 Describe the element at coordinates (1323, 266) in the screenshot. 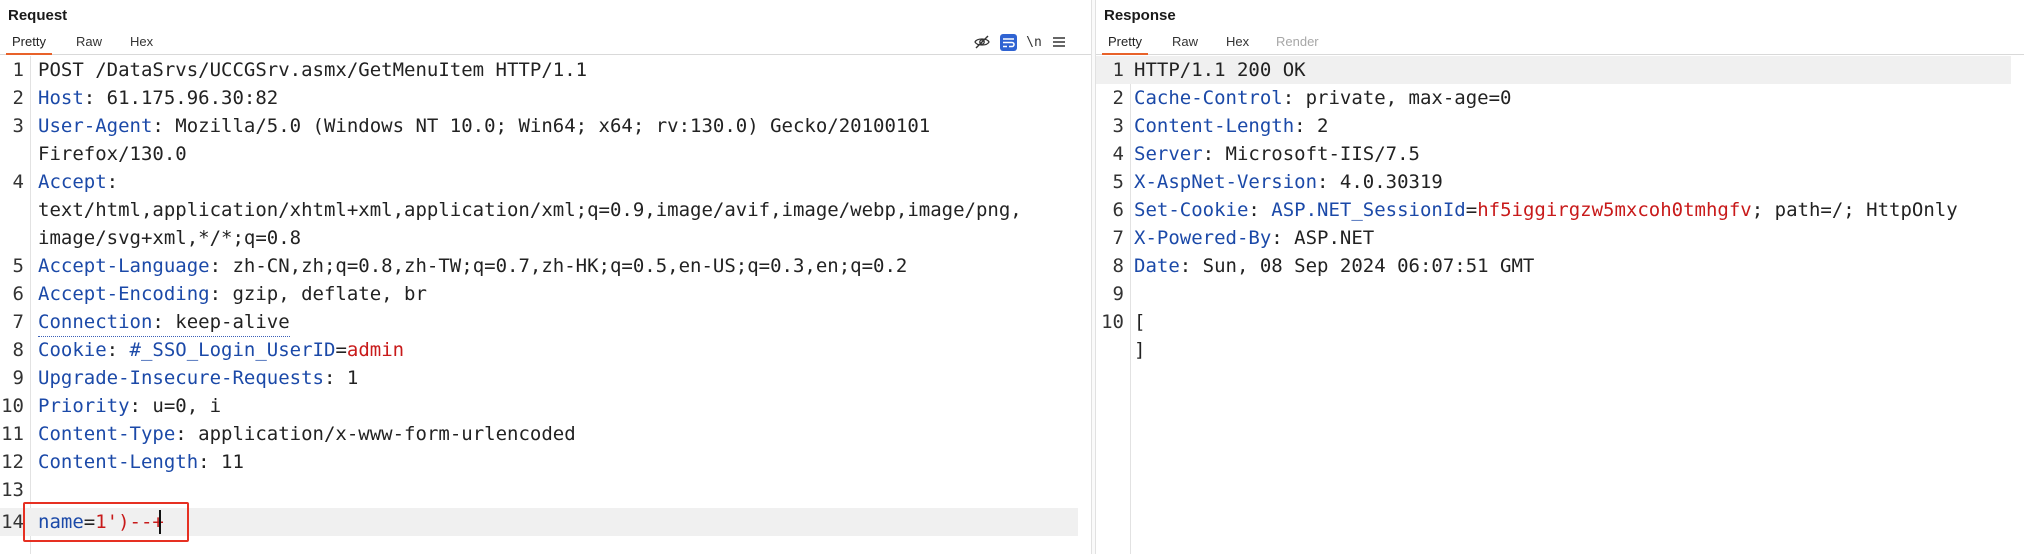

I see `response-line: 8 Date: Sun, 08 Sep 2024 06:07:51 GMT` at that location.